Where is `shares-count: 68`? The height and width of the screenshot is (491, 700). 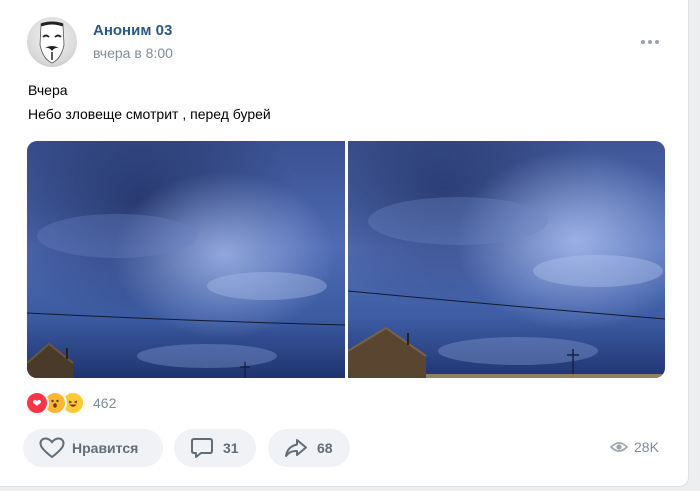 shares-count: 68 is located at coordinates (325, 448).